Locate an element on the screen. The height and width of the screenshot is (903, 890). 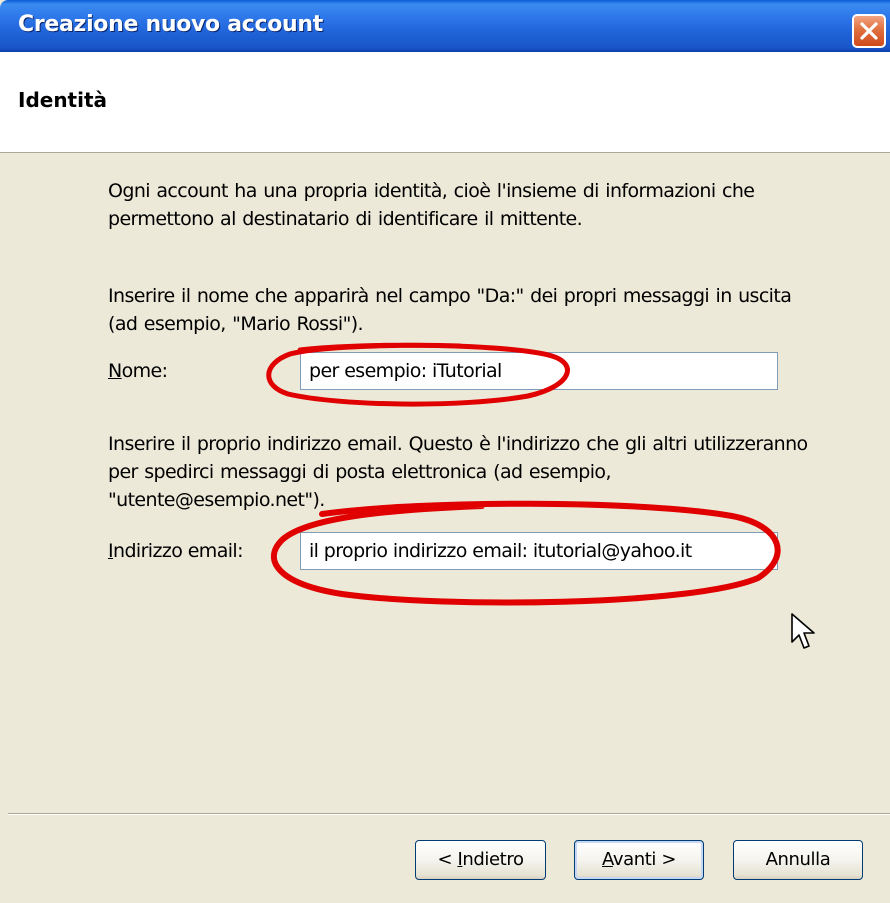
window-title: Creazione nuovo account is located at coordinates (170, 24).